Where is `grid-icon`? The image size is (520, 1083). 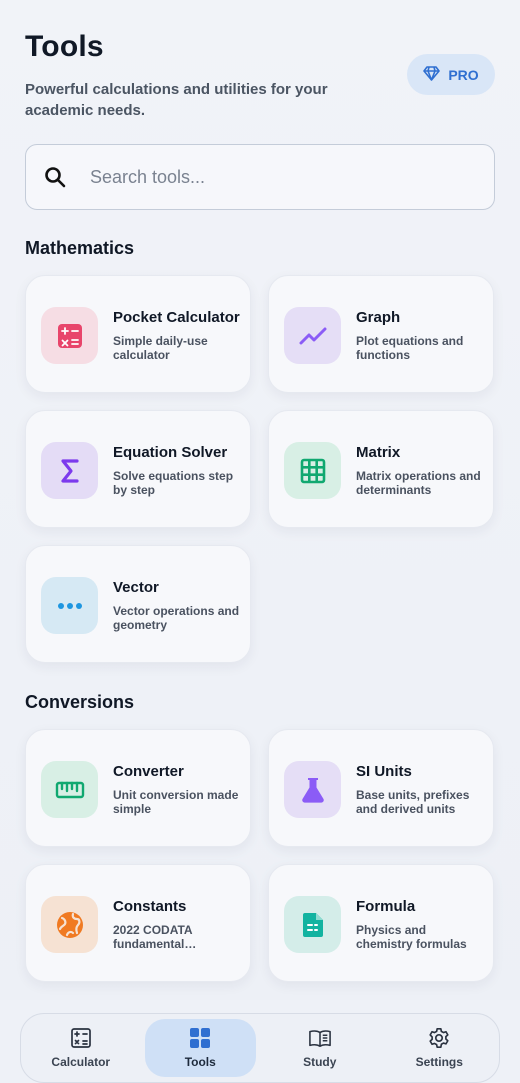 grid-icon is located at coordinates (312, 470).